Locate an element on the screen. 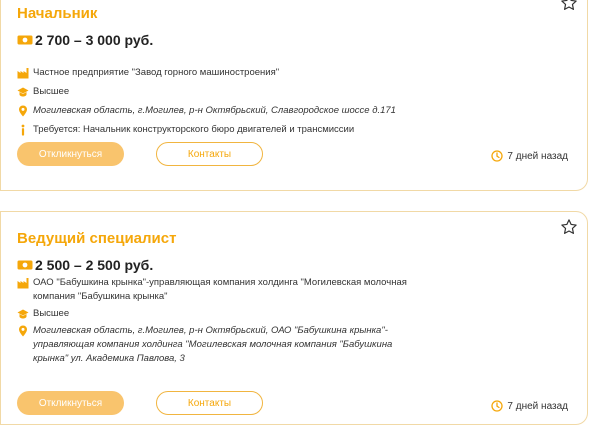 This screenshot has width=590, height=425. vacancy-title: Ведущий специалист is located at coordinates (96, 238).